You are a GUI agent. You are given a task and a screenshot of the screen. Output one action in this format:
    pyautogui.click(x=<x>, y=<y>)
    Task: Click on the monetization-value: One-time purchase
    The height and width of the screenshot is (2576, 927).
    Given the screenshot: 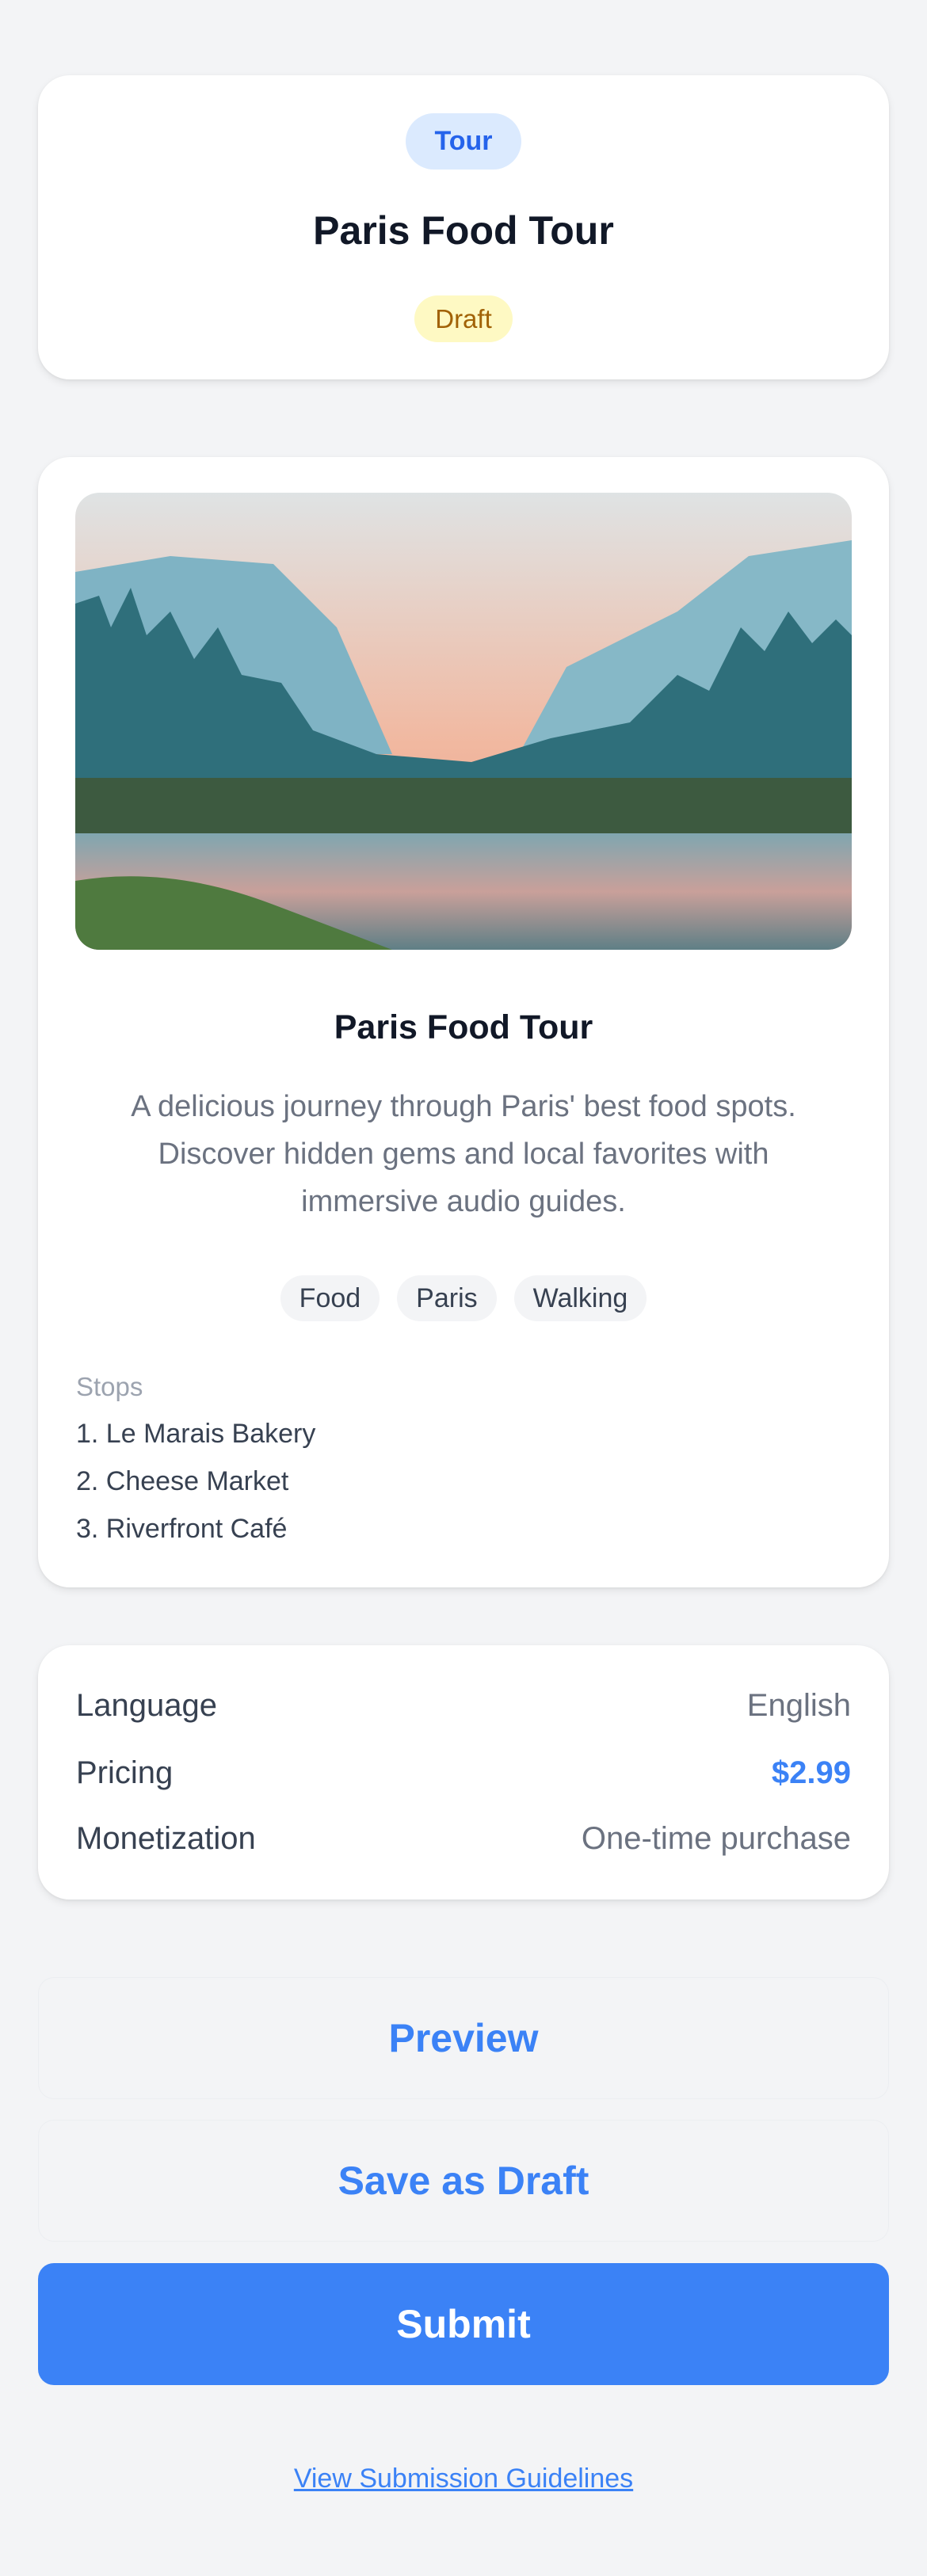 What is the action you would take?
    pyautogui.click(x=716, y=1839)
    